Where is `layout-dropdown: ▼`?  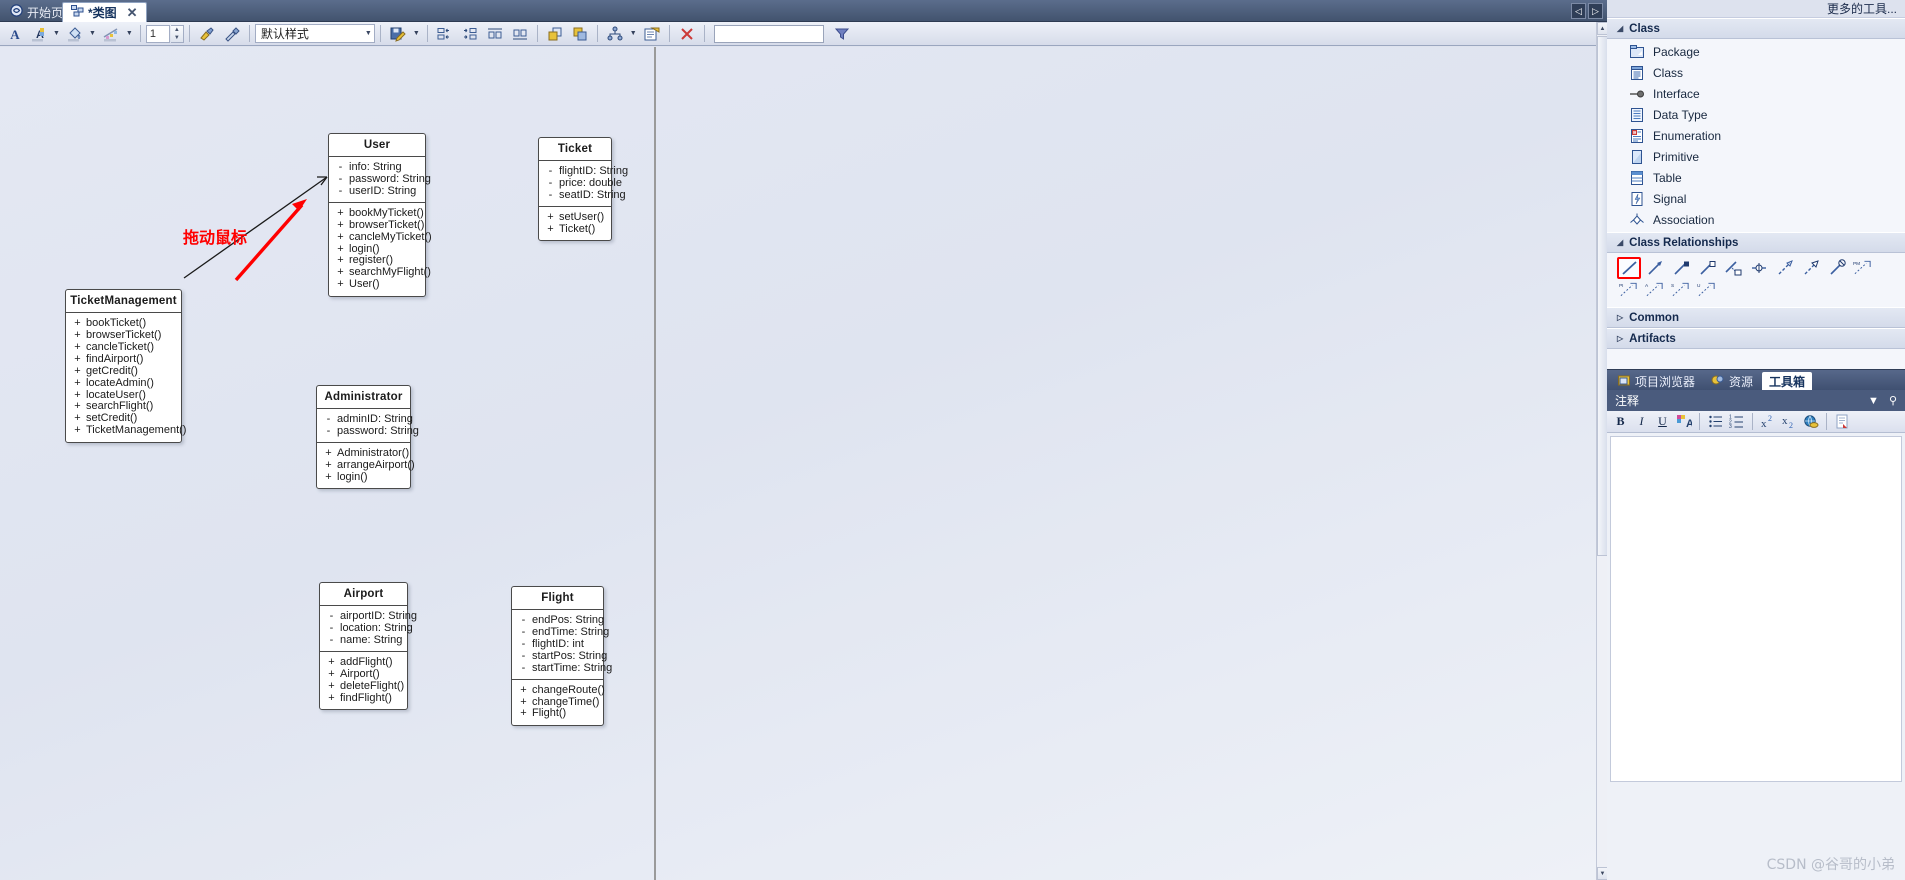
layout-dropdown: ▼ is located at coordinates (633, 33).